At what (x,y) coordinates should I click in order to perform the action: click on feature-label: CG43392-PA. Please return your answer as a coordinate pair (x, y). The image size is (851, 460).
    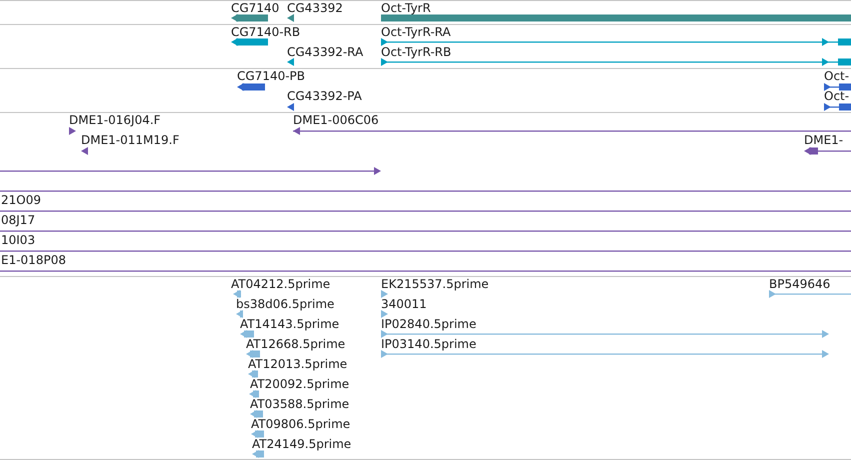
    Looking at the image, I should click on (324, 96).